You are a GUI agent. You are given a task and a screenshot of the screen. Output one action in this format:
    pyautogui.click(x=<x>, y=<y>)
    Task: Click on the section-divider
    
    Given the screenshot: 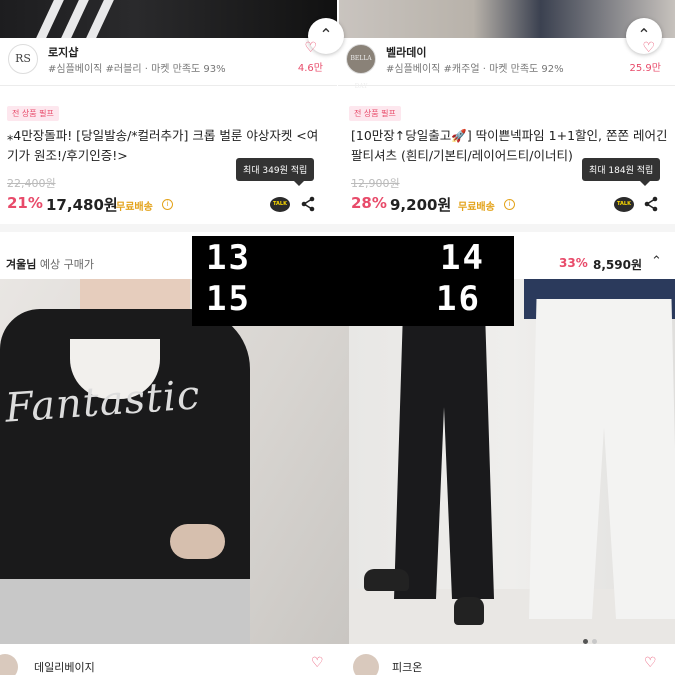 What is the action you would take?
    pyautogui.click(x=337, y=228)
    